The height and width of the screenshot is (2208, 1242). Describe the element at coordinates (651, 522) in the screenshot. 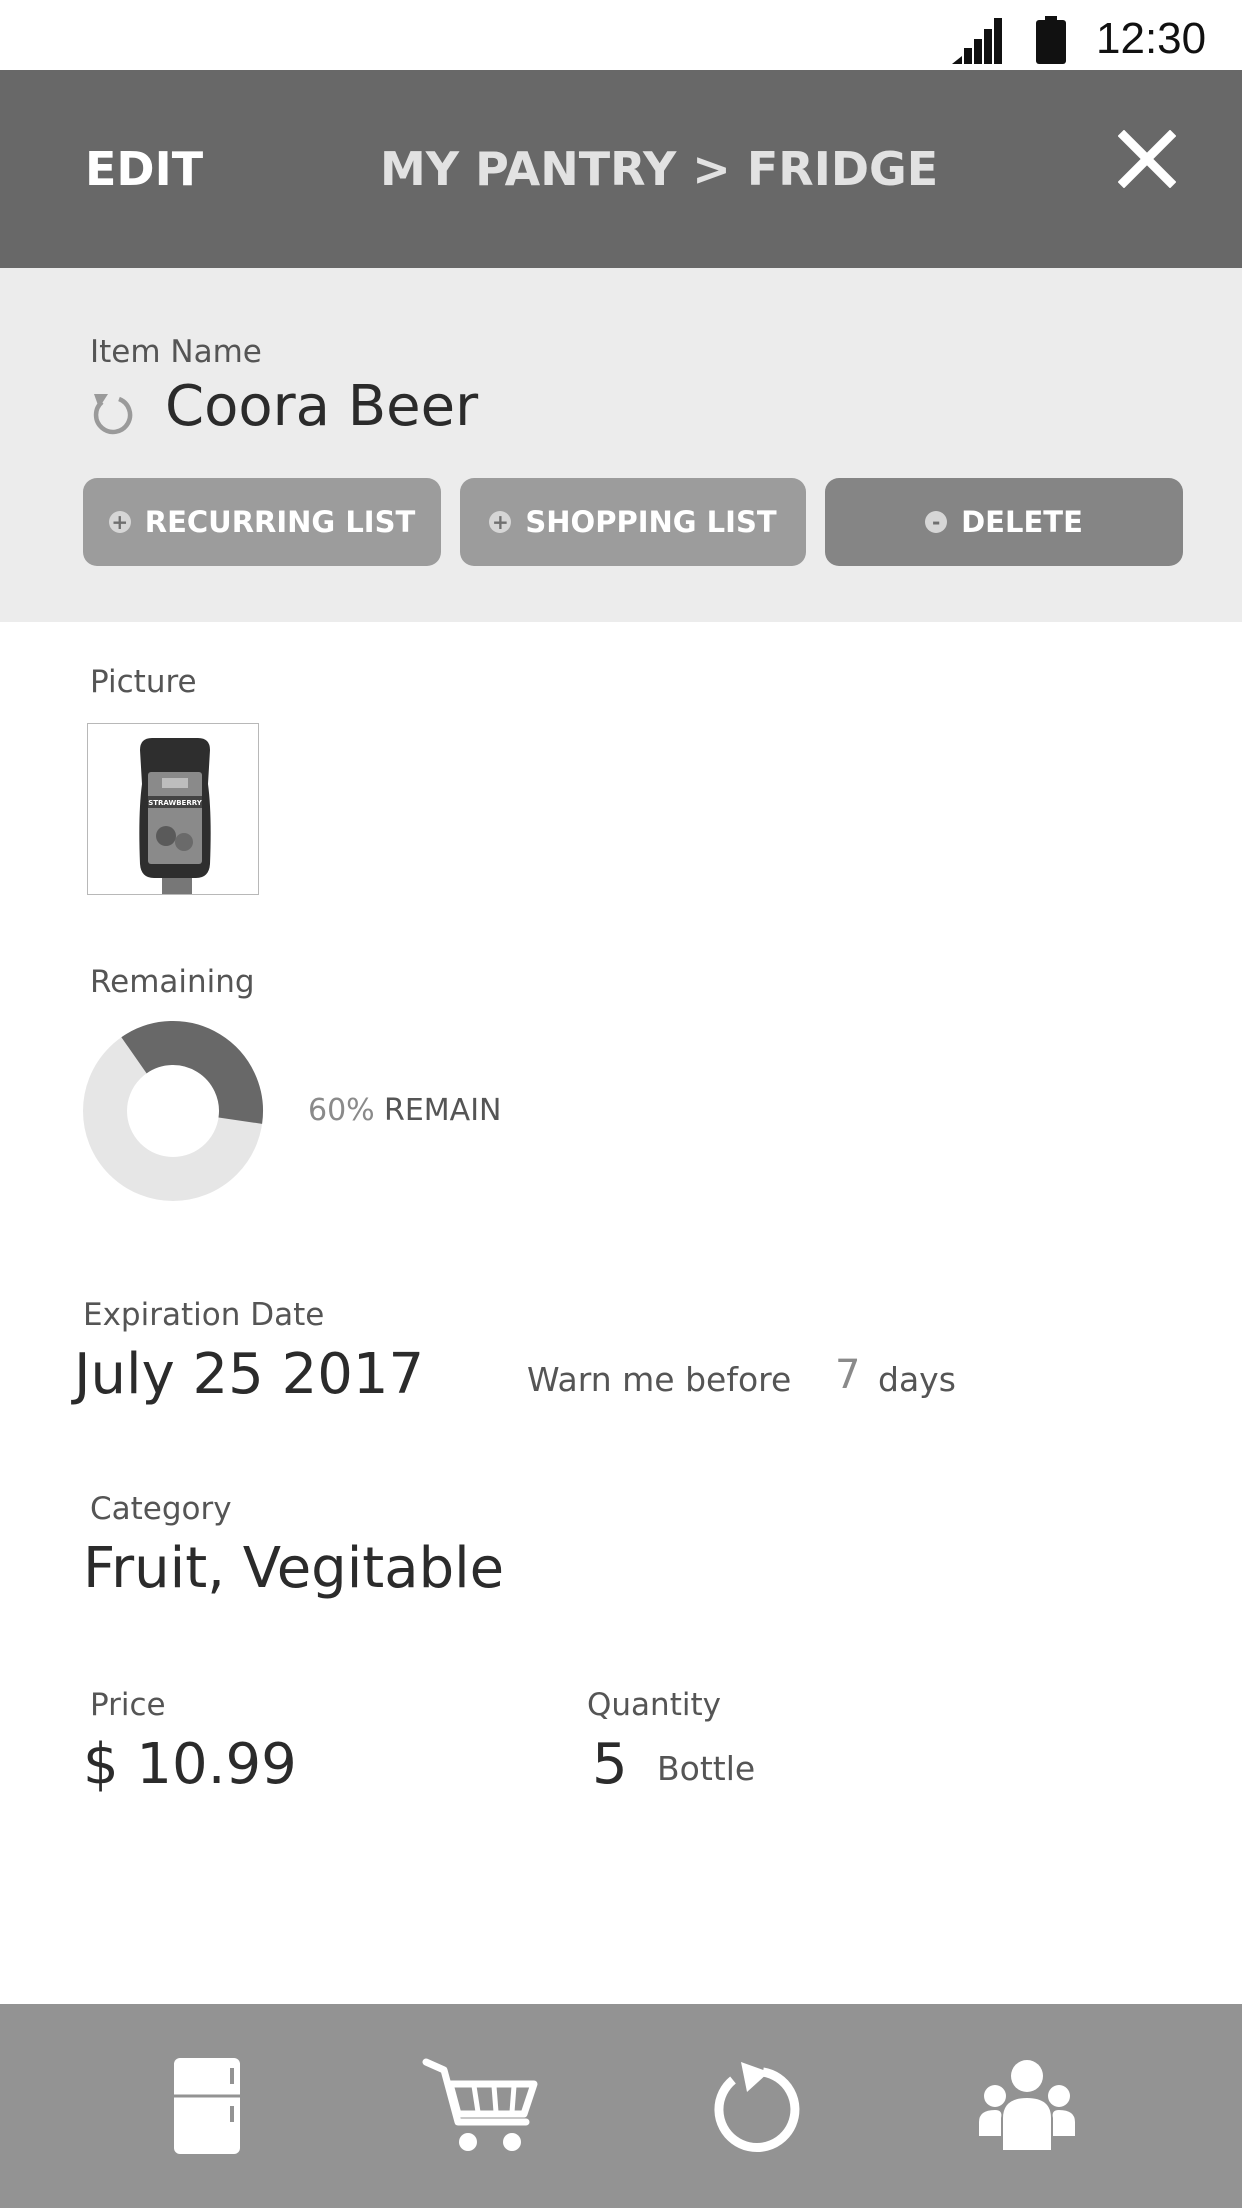

I see `shopping-list-label: SHOPPING LIST` at that location.